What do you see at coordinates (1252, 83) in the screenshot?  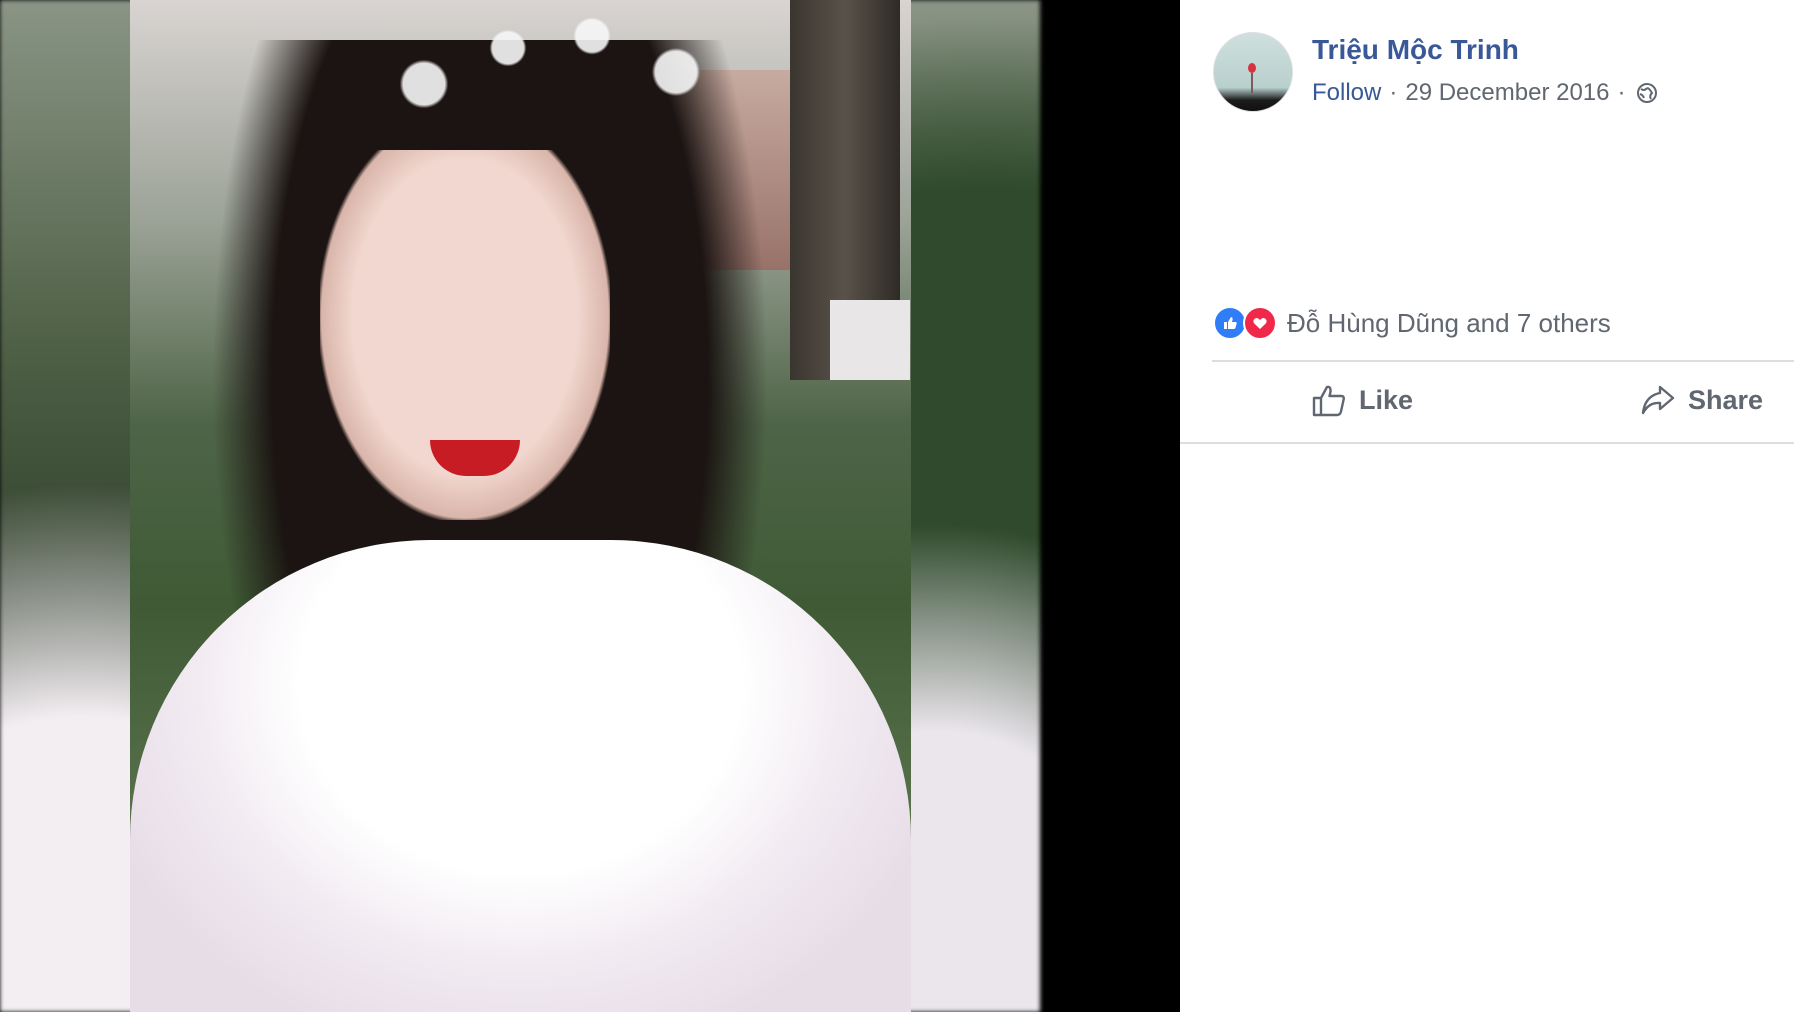 I see `avatar-flower-stem` at bounding box center [1252, 83].